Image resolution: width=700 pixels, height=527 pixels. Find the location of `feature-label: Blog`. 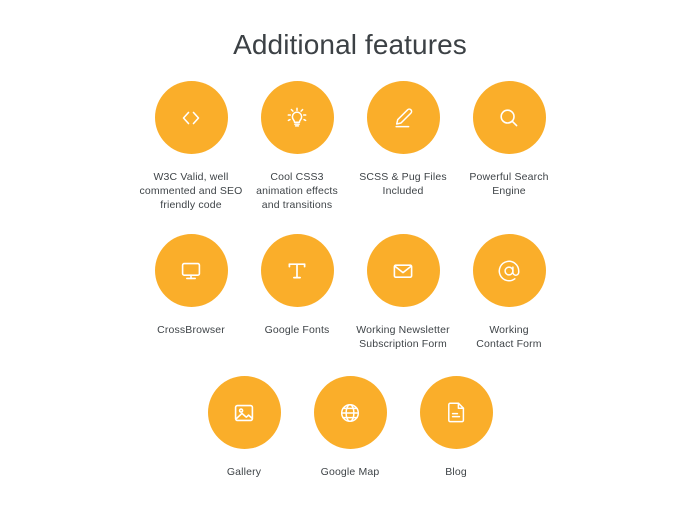

feature-label: Blog is located at coordinates (456, 472).